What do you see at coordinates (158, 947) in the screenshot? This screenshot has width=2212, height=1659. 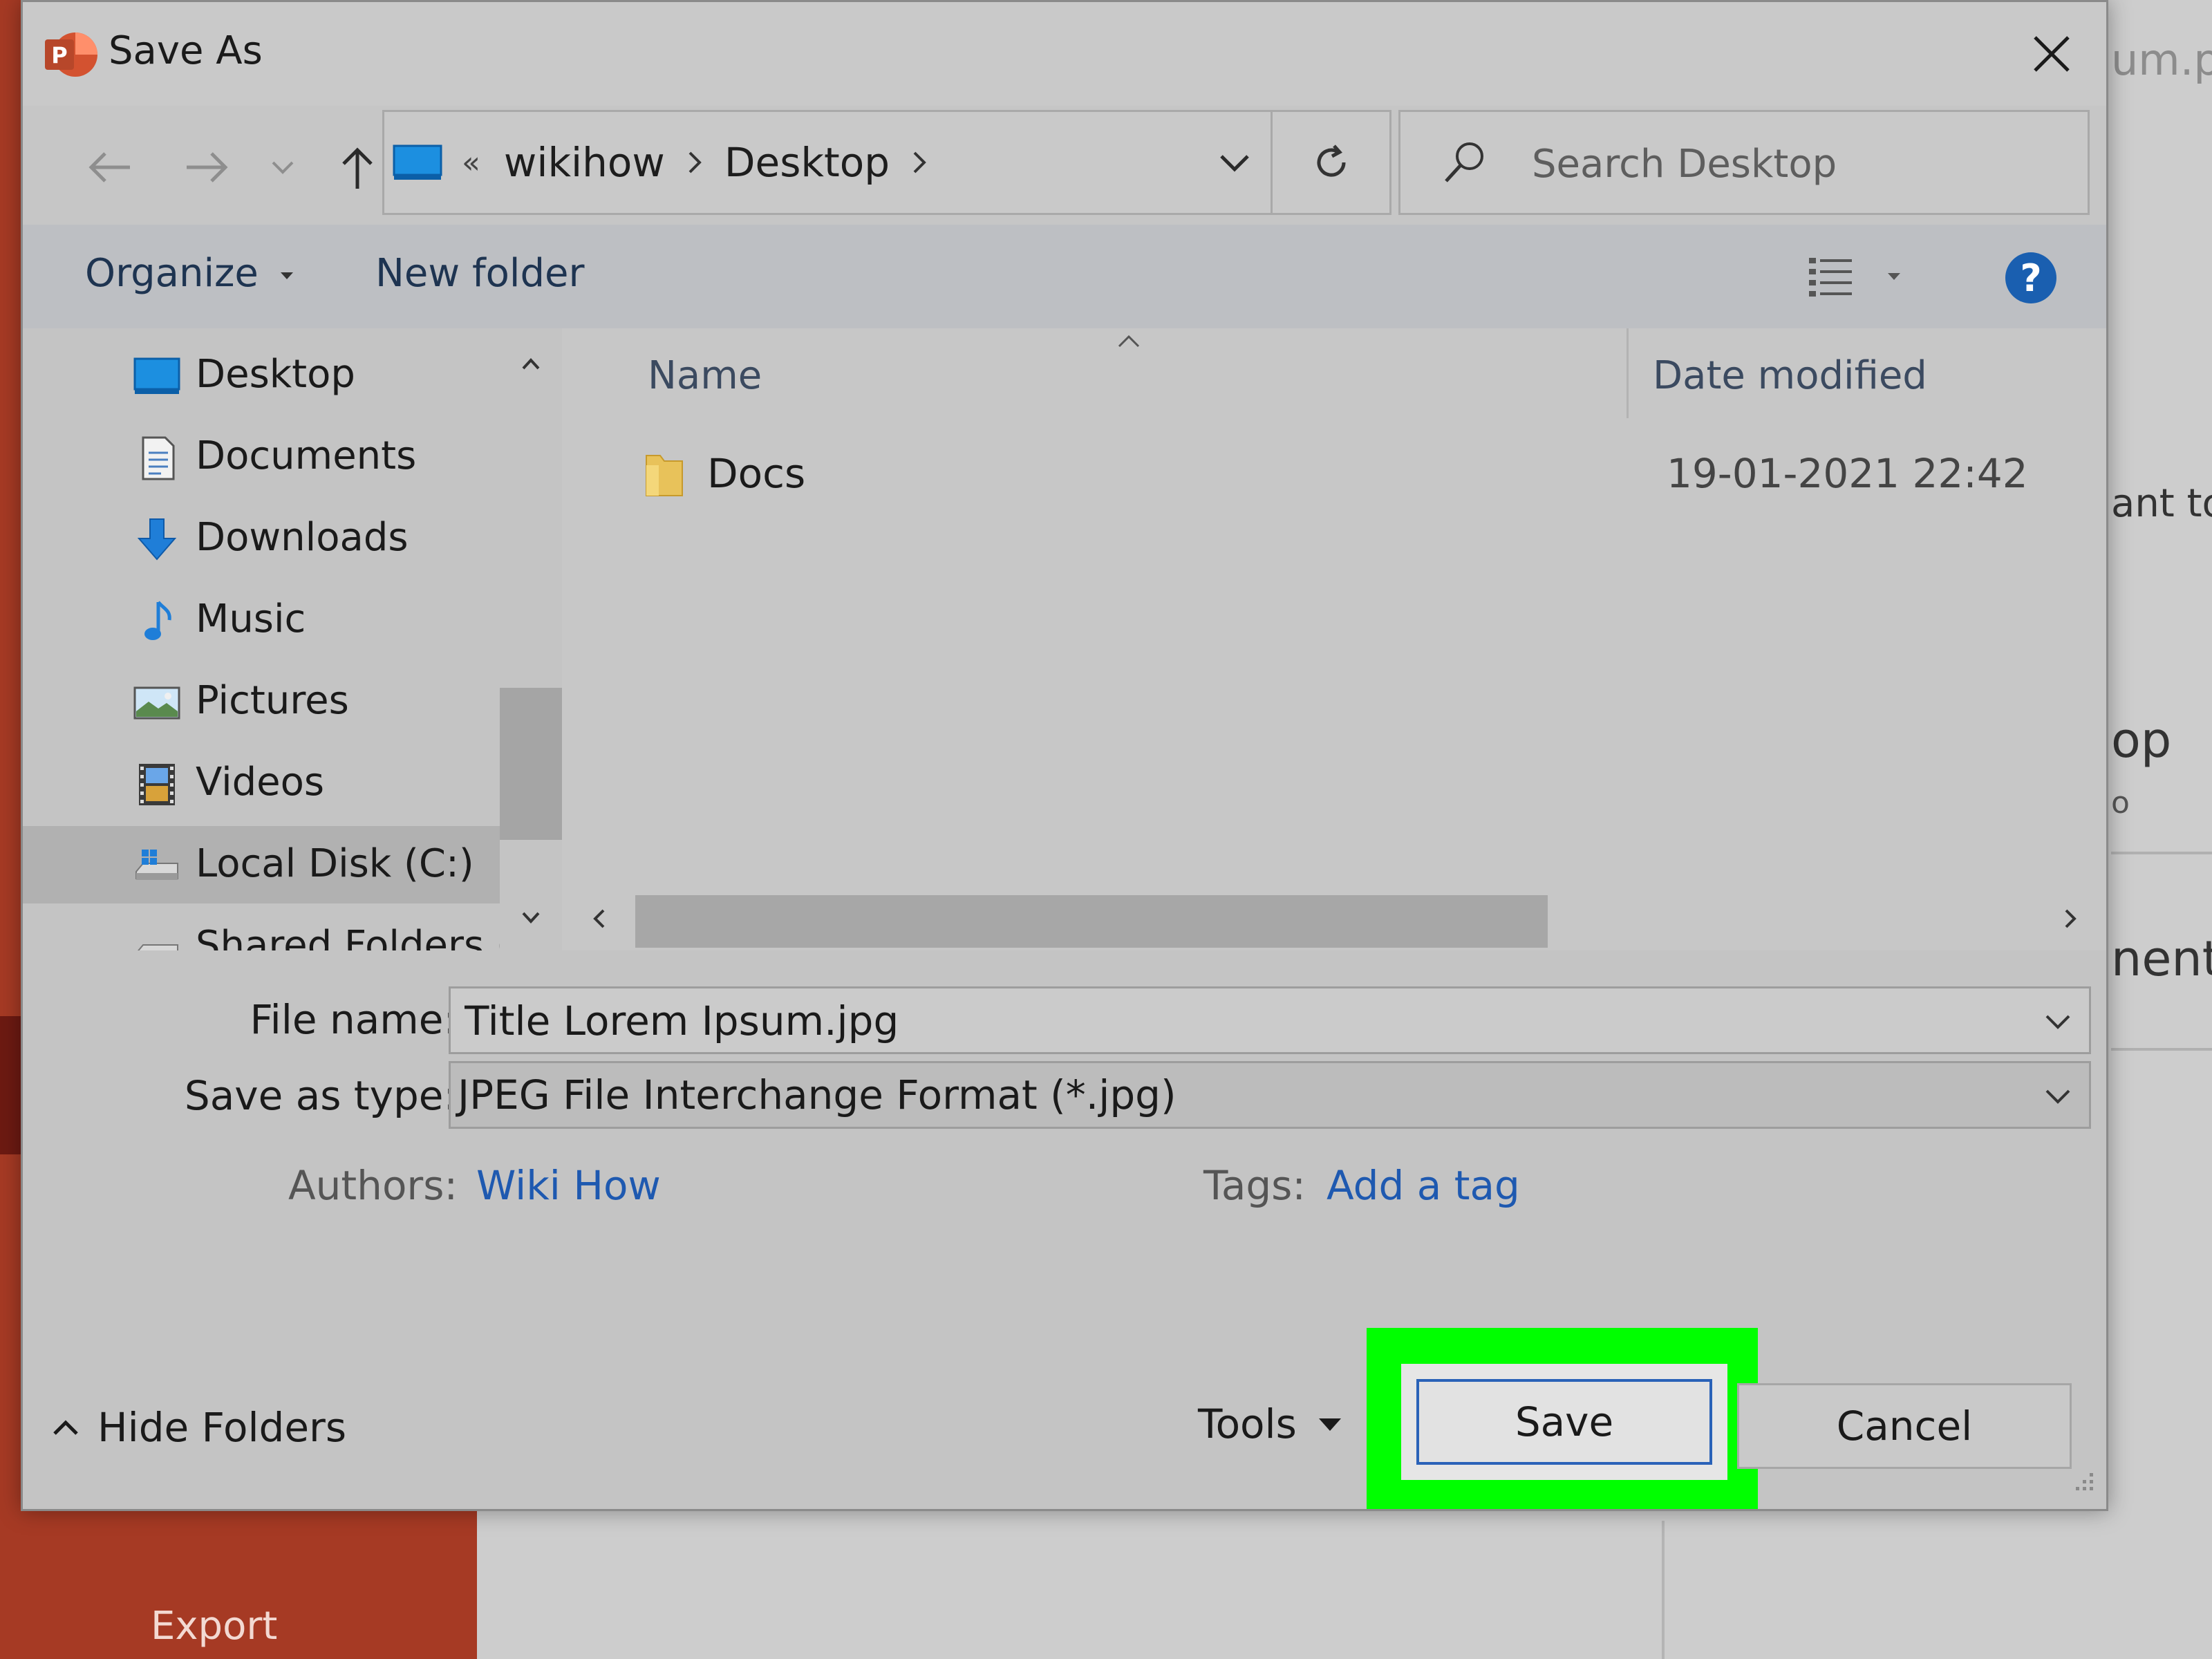 I see `shared-folder-icon` at bounding box center [158, 947].